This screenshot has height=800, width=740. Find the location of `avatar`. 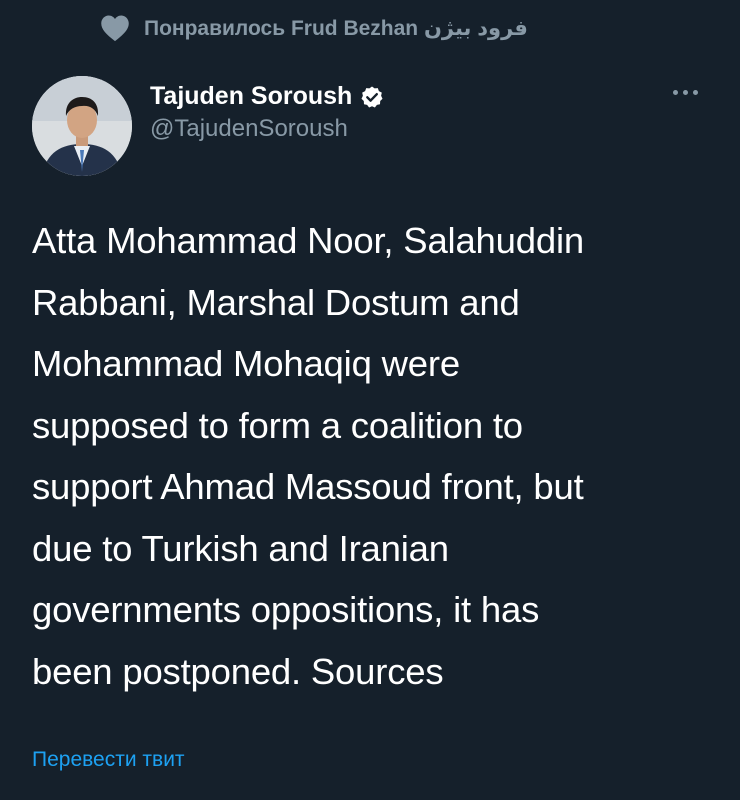

avatar is located at coordinates (82, 126).